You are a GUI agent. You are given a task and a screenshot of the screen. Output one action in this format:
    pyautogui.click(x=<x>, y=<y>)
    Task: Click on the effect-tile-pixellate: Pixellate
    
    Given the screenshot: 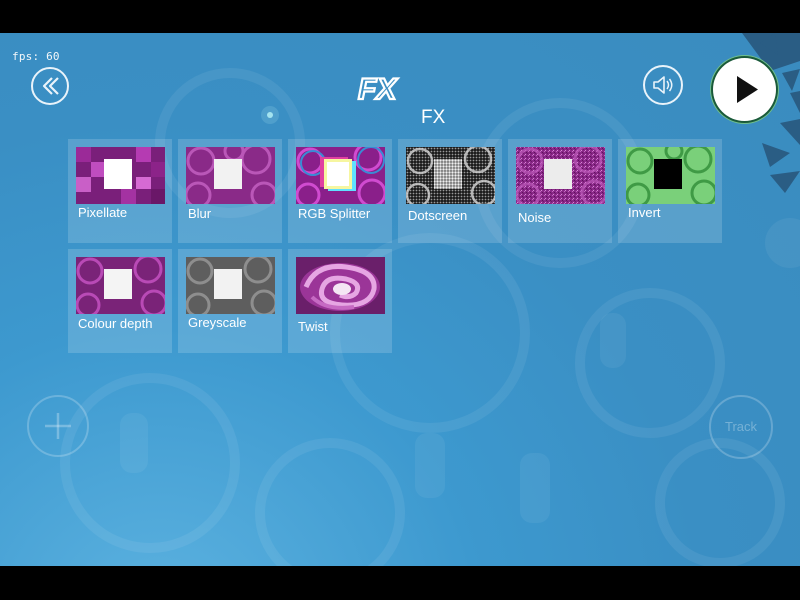 What is the action you would take?
    pyautogui.click(x=120, y=191)
    